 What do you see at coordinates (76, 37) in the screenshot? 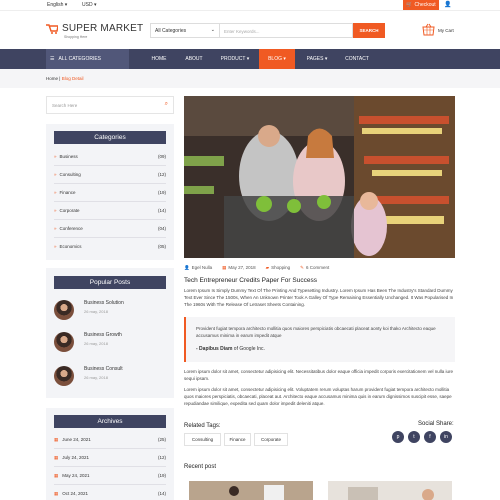
I see `logo-subtitle: Shopping Here` at bounding box center [76, 37].